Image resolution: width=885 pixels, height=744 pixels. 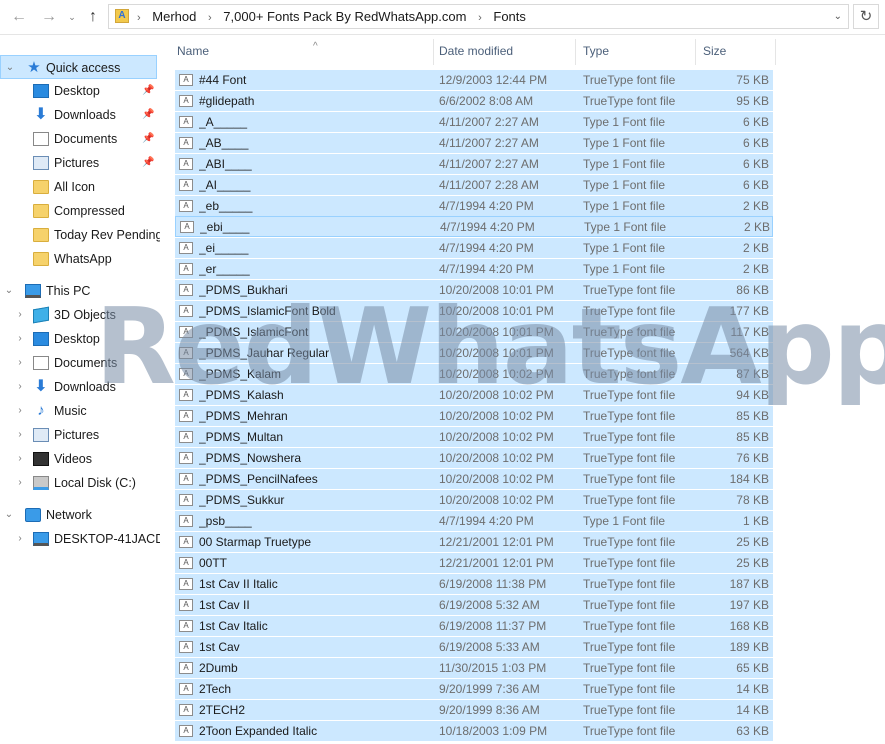 I want to click on nav-this-pc: ⌄ This PC, so click(x=78, y=291).